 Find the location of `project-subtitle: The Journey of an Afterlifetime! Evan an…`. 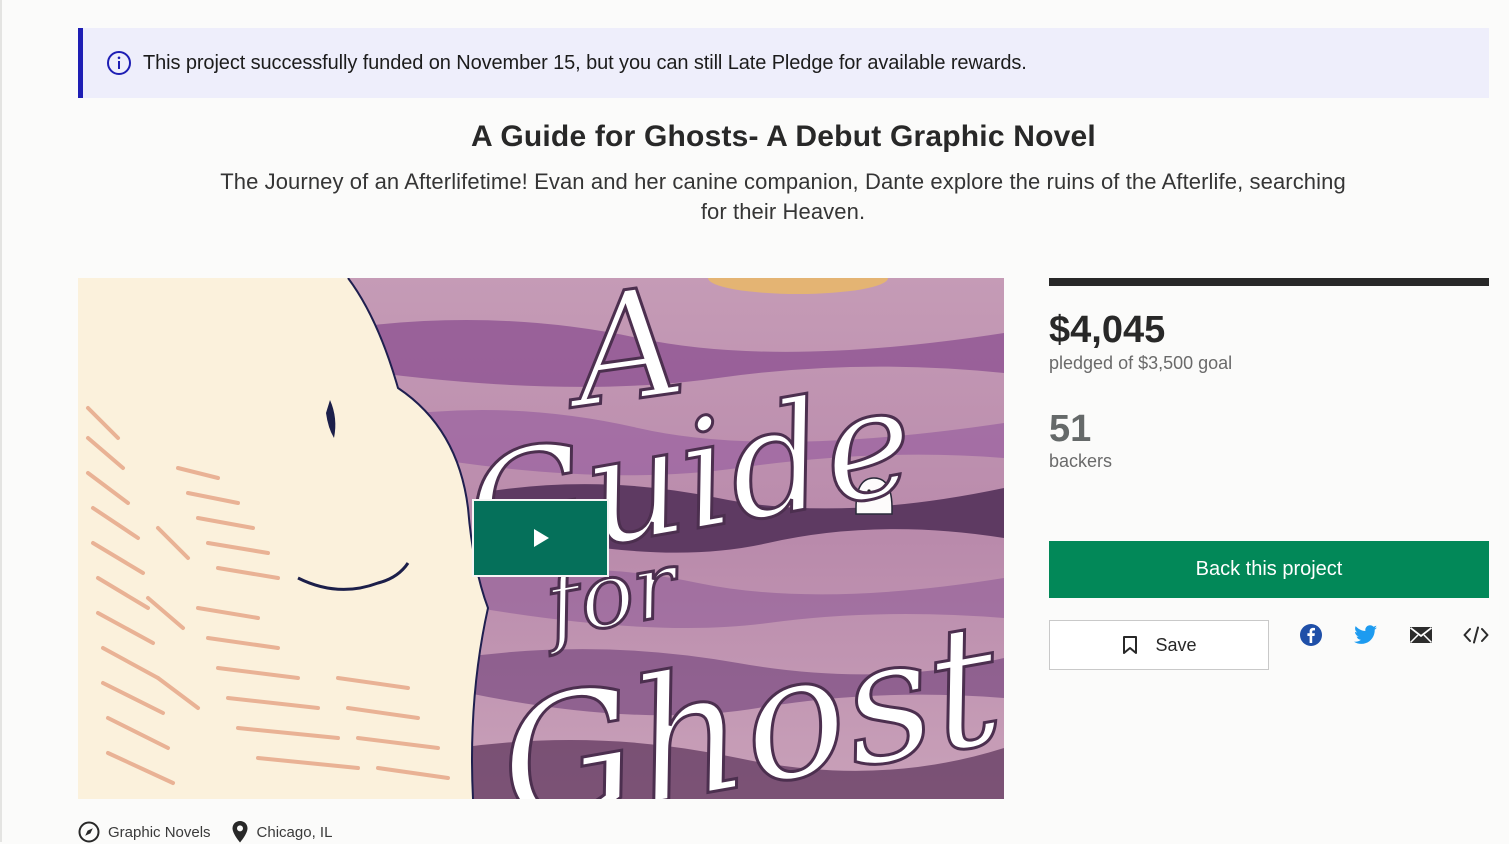

project-subtitle: The Journey of an Afterlifetime! Evan an… is located at coordinates (783, 196).